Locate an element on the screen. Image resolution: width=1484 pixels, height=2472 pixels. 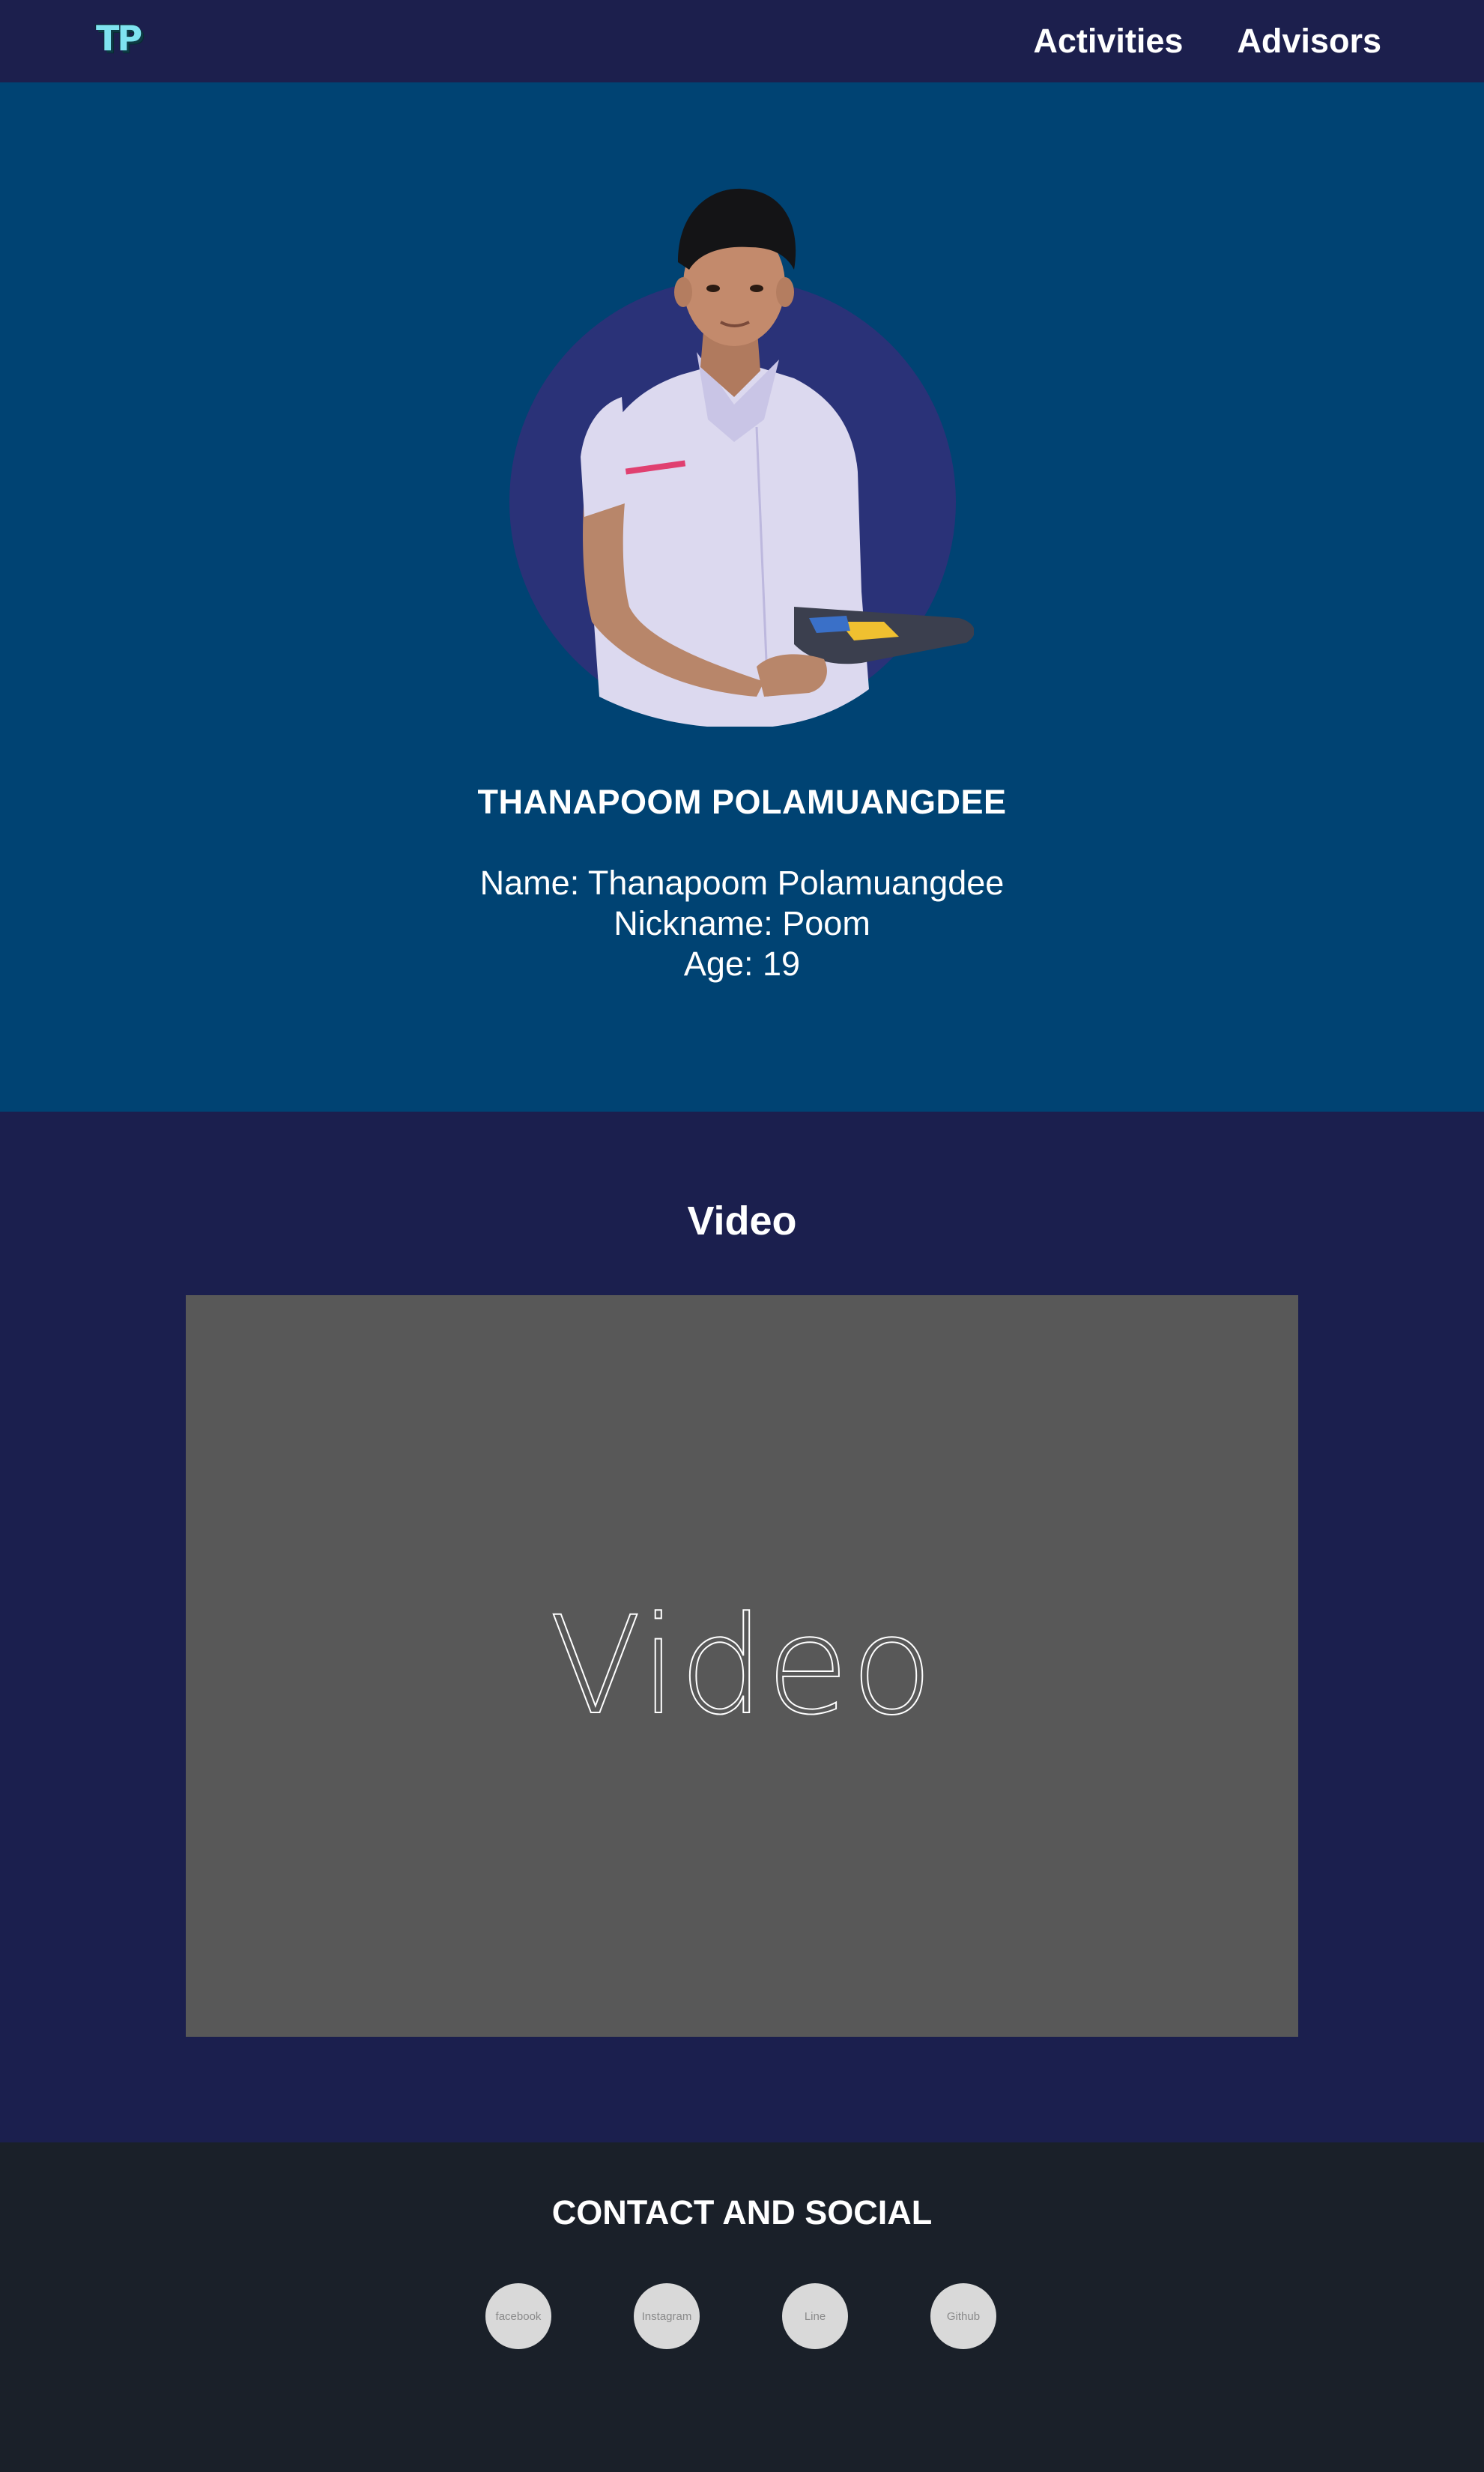
profile-heading: THANAPOOM POLAMUANGDEE is located at coordinates (742, 802).